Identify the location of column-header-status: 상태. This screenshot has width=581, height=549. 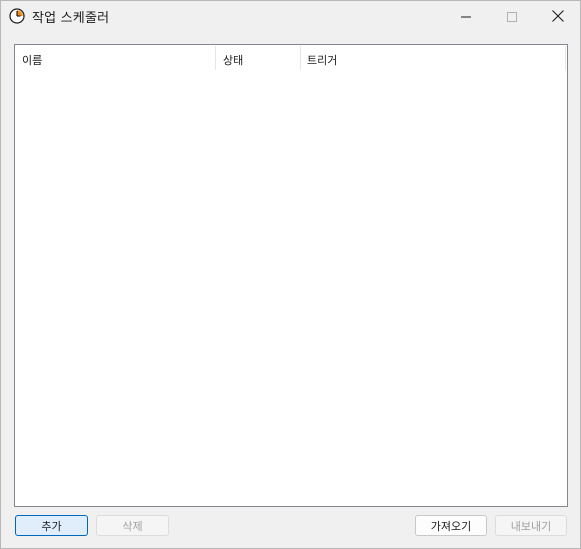
(233, 58).